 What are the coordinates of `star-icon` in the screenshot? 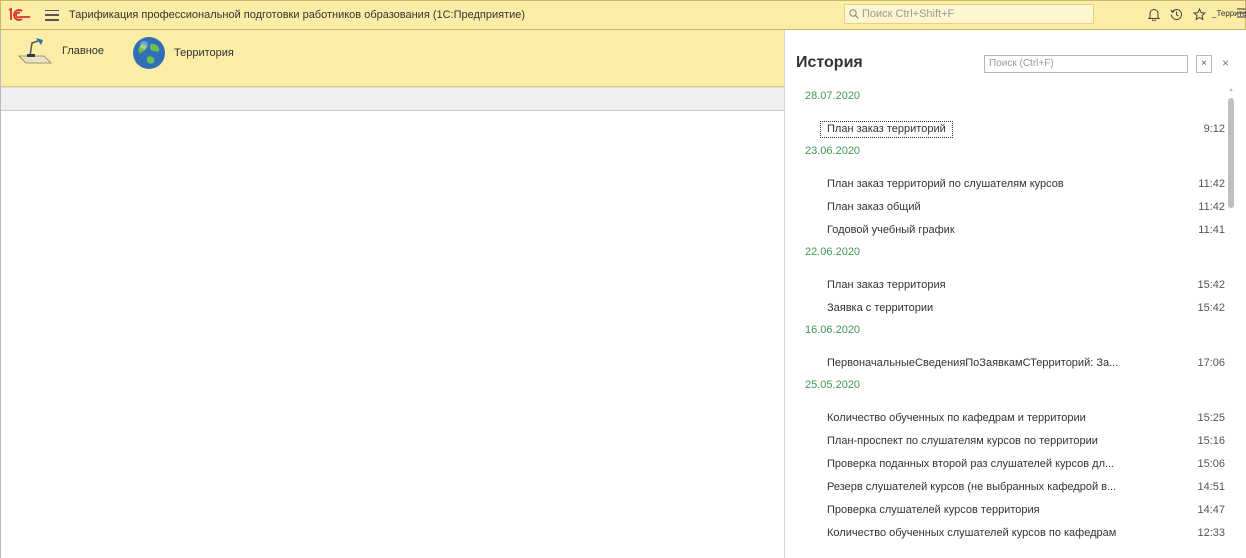 It's located at (1199, 14).